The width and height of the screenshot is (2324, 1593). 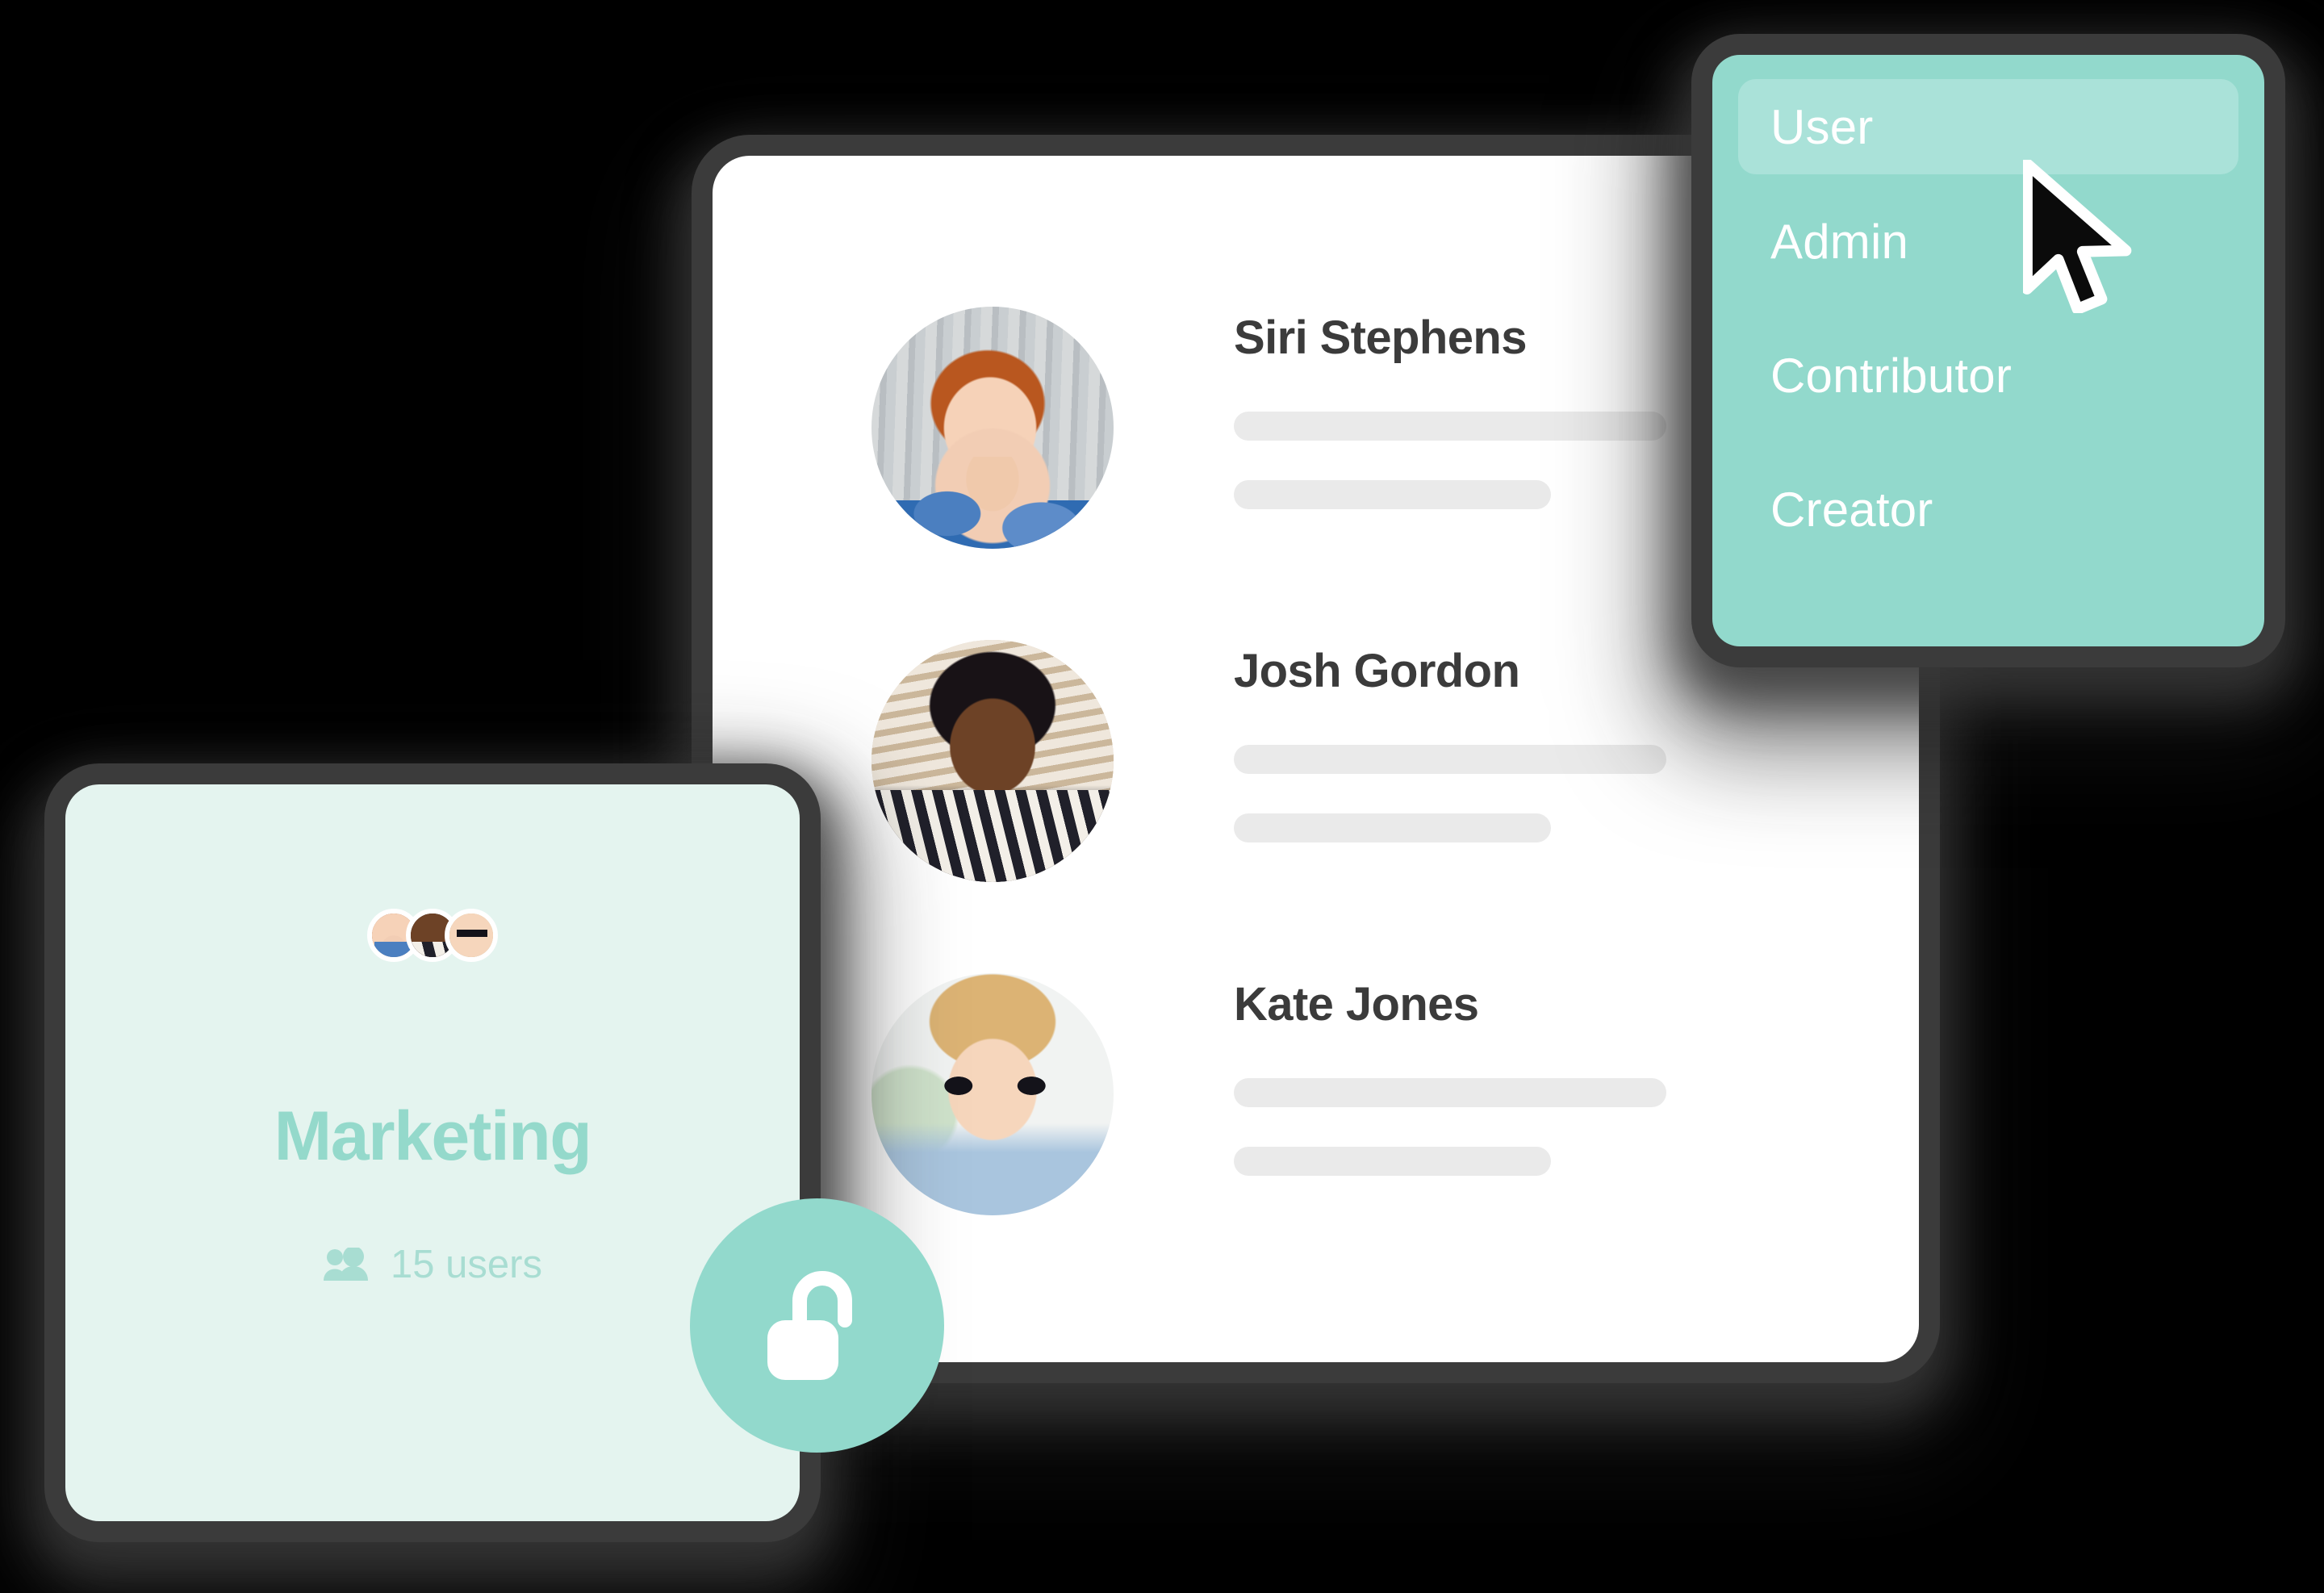 I want to click on marketing-users-row: 15 users, so click(x=432, y=1265).